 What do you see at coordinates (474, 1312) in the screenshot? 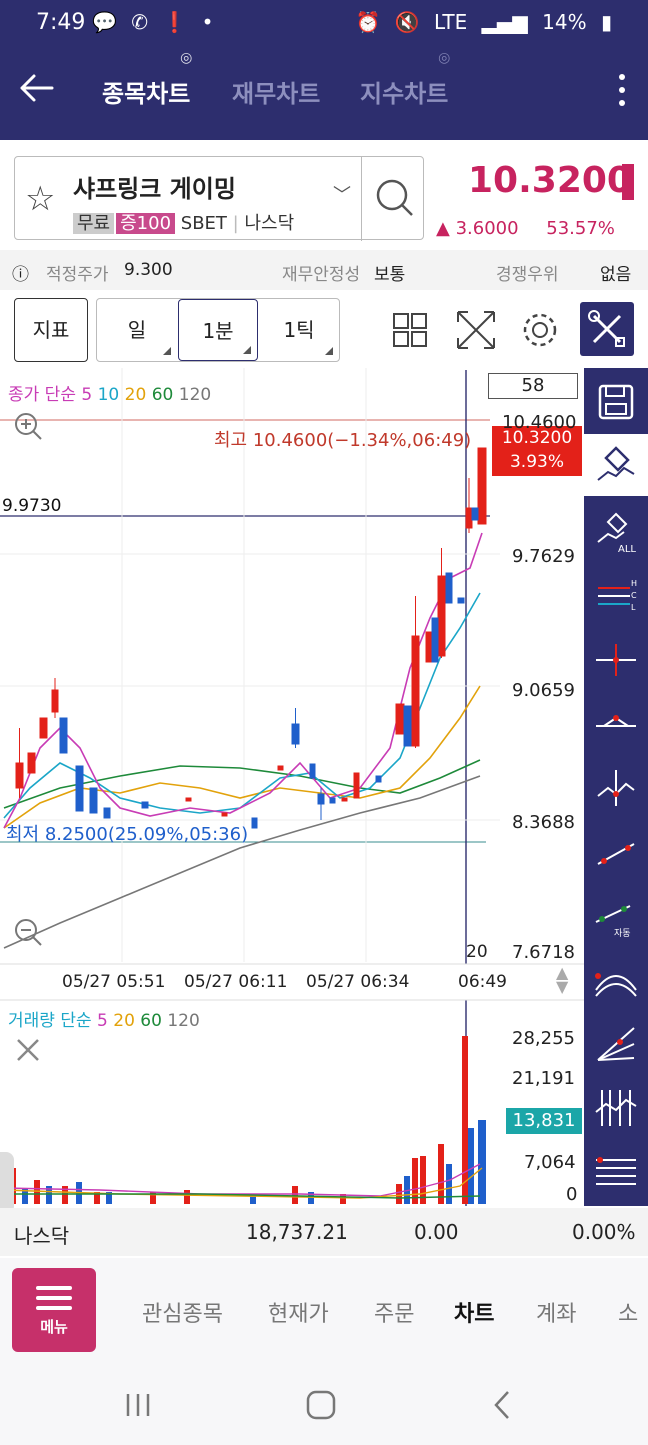
I see `nav-chart: 차트` at bounding box center [474, 1312].